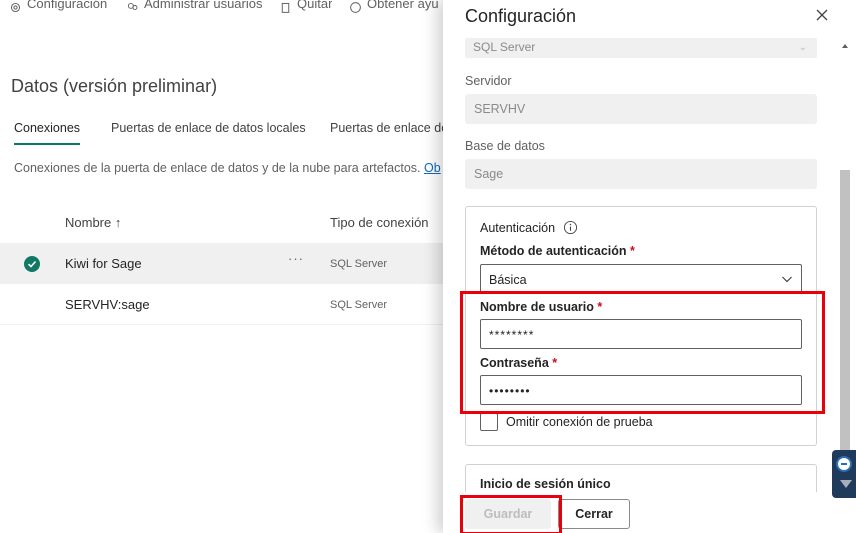  Describe the element at coordinates (510, 391) in the screenshot. I see `password-value: ••••••••` at that location.